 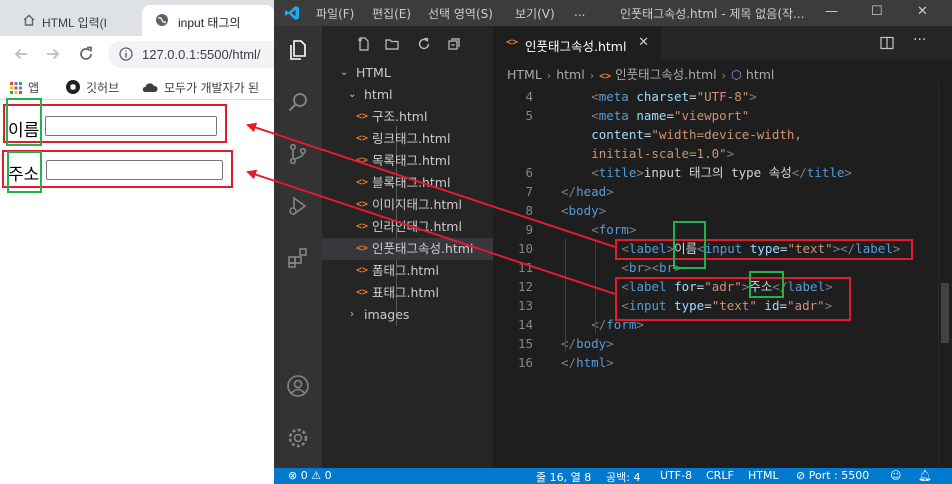 What do you see at coordinates (722, 96) in the screenshot?
I see `code-line: 4 <meta charset="UTF-8">` at bounding box center [722, 96].